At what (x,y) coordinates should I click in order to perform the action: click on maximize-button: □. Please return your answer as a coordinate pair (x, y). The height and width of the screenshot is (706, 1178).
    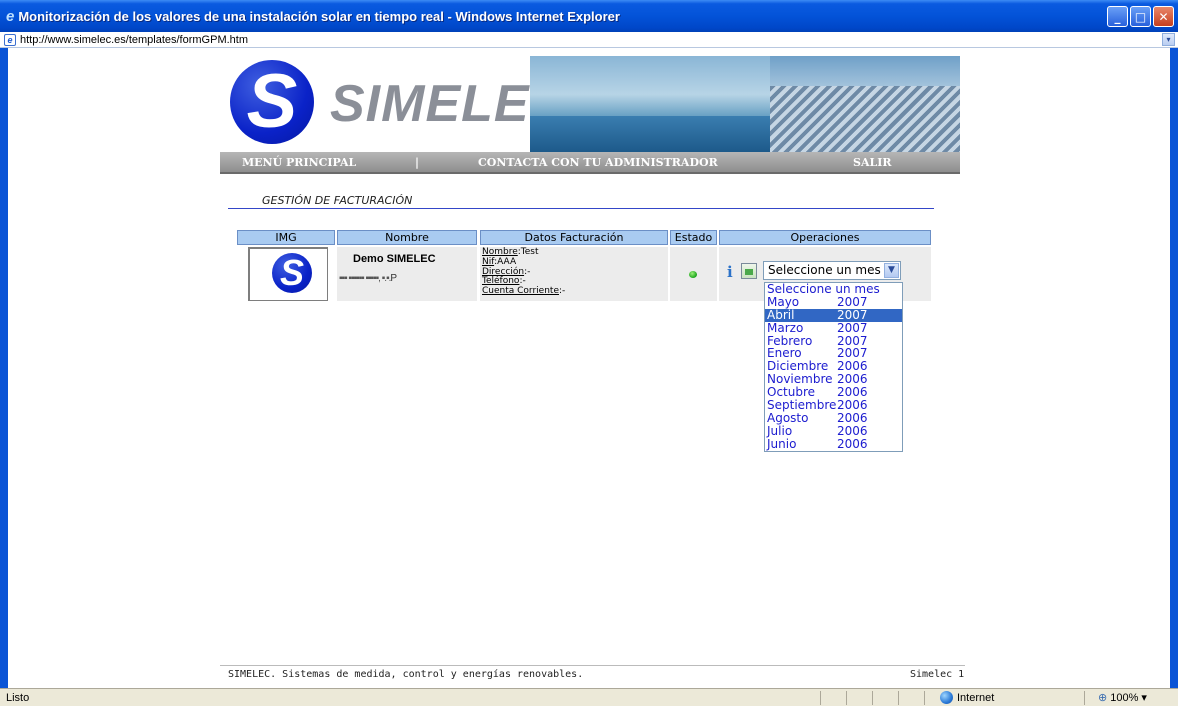
    Looking at the image, I should click on (1140, 16).